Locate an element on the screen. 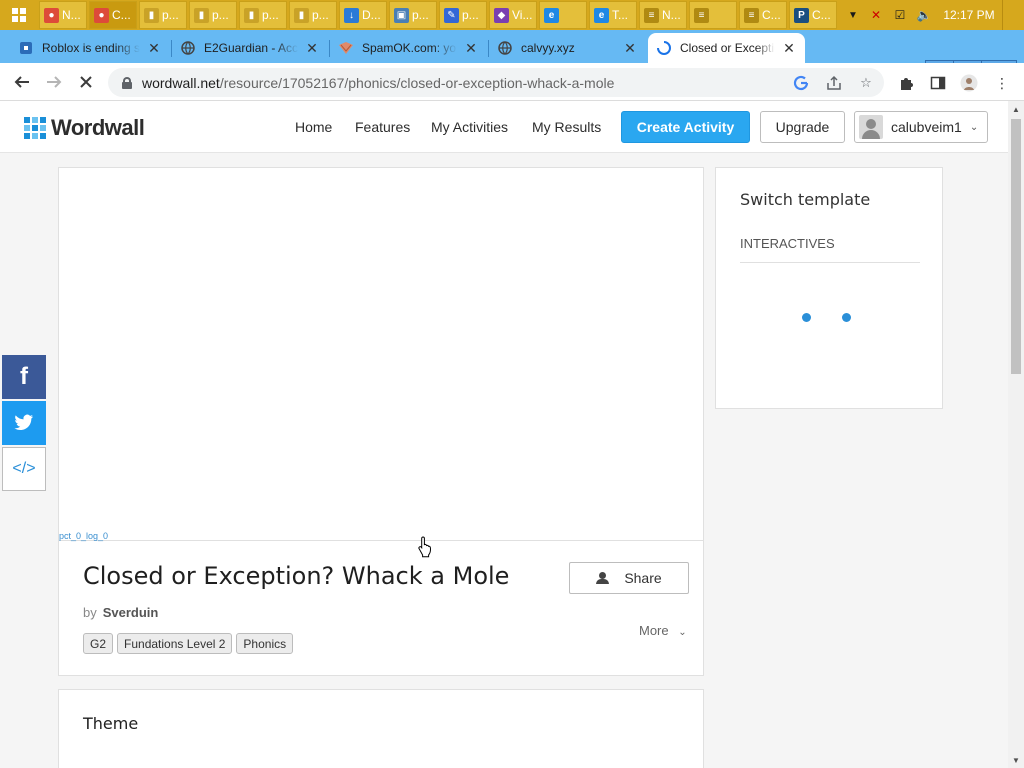  nav-home: Home is located at coordinates (313, 127).